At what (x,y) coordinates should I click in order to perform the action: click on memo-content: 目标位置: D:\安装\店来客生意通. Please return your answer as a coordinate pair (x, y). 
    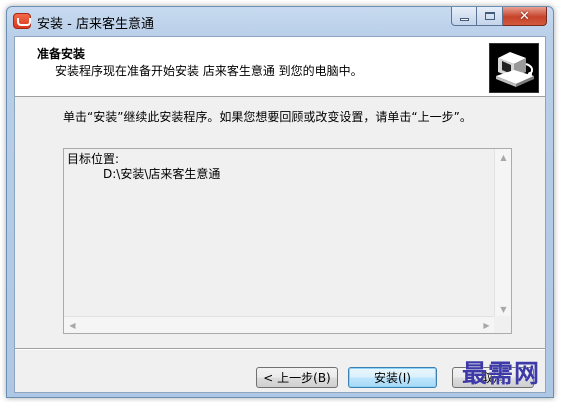
    Looking at the image, I should click on (143, 167).